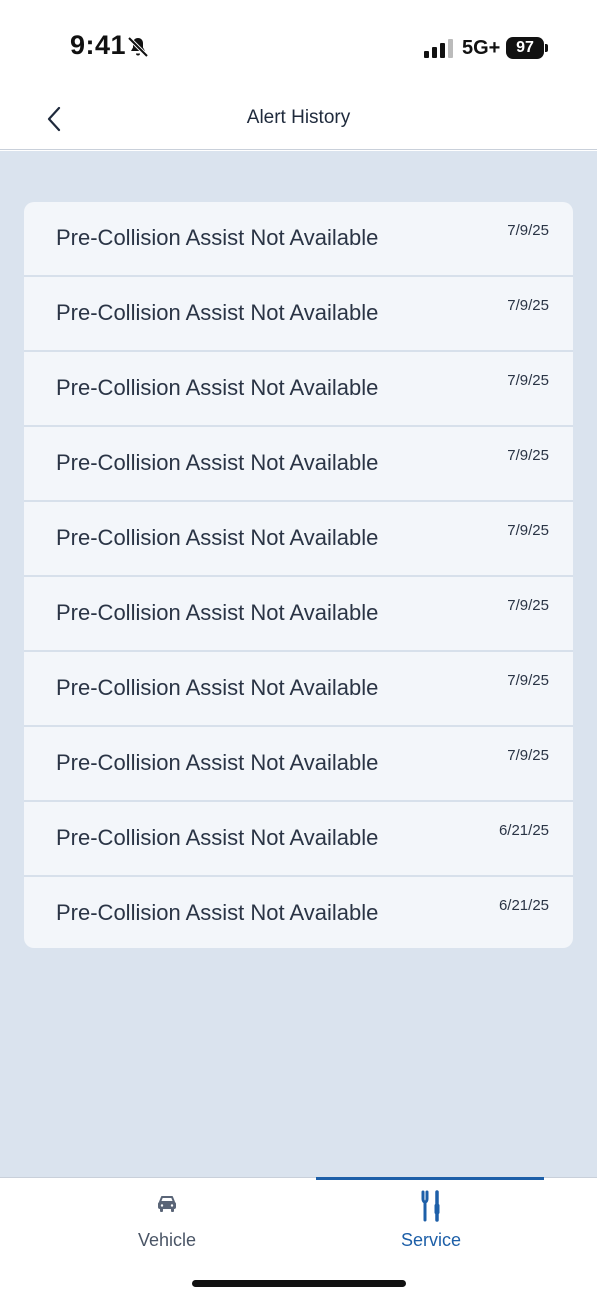 This screenshot has width=597, height=1300. What do you see at coordinates (431, 1240) in the screenshot?
I see `tab-label: Service` at bounding box center [431, 1240].